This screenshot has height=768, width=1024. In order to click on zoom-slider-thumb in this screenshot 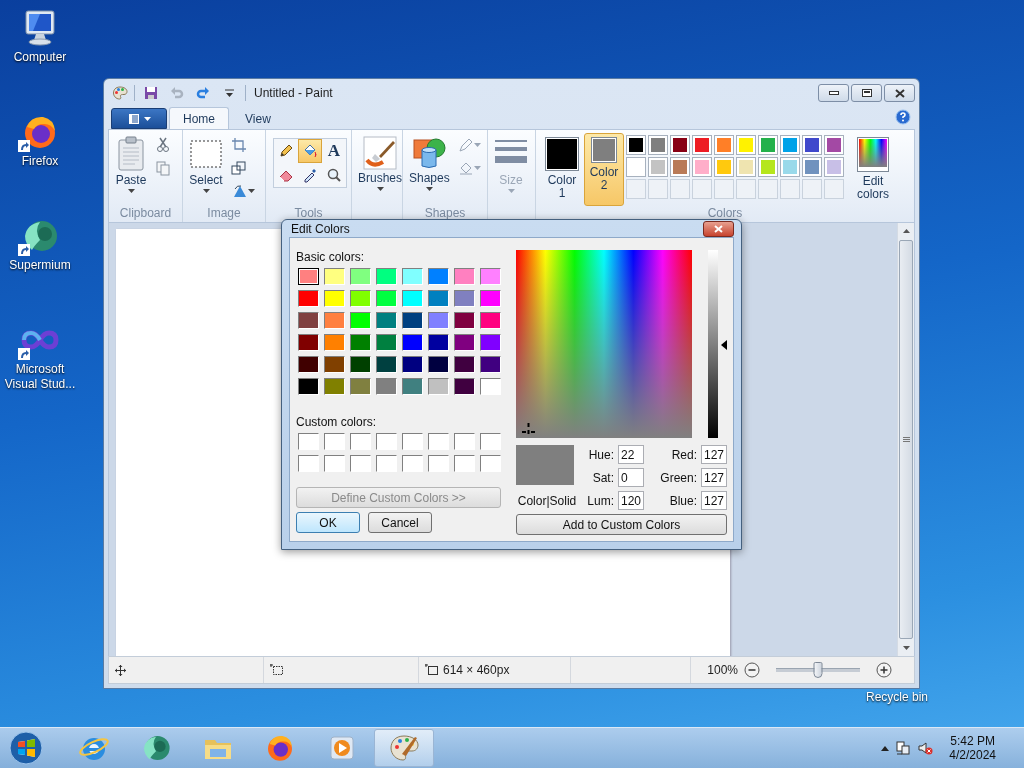, I will do `click(818, 670)`.